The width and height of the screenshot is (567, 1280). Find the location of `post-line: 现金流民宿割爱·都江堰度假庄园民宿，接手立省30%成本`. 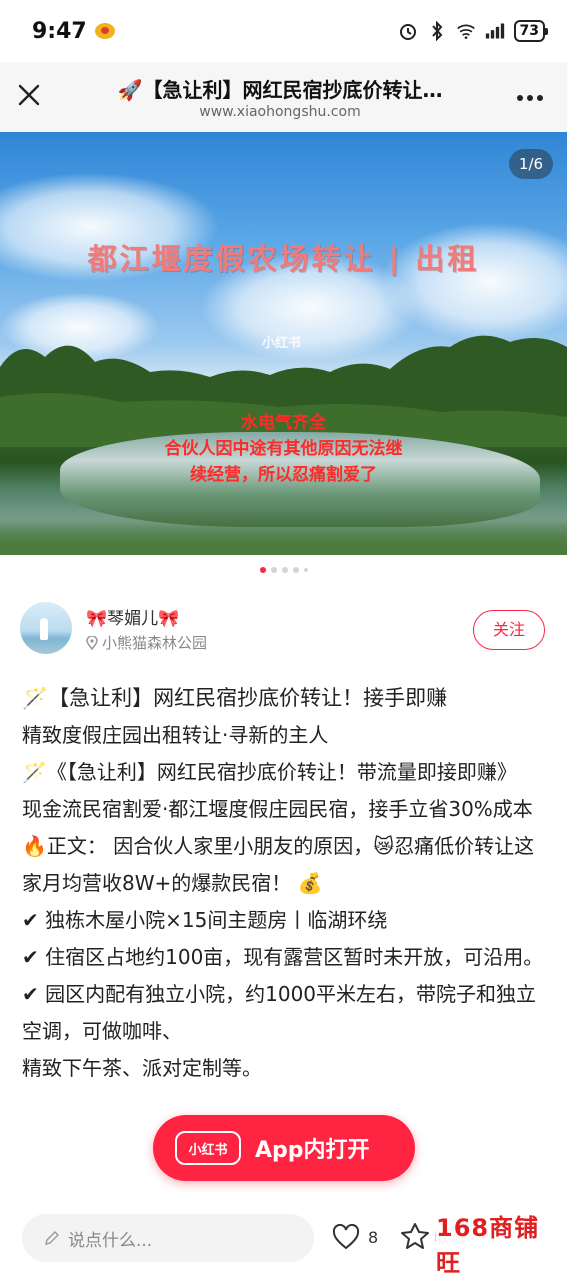

post-line: 现金流民宿割爱·都江堰度假庄园民宿，接手立省30%成本 is located at coordinates (277, 809).